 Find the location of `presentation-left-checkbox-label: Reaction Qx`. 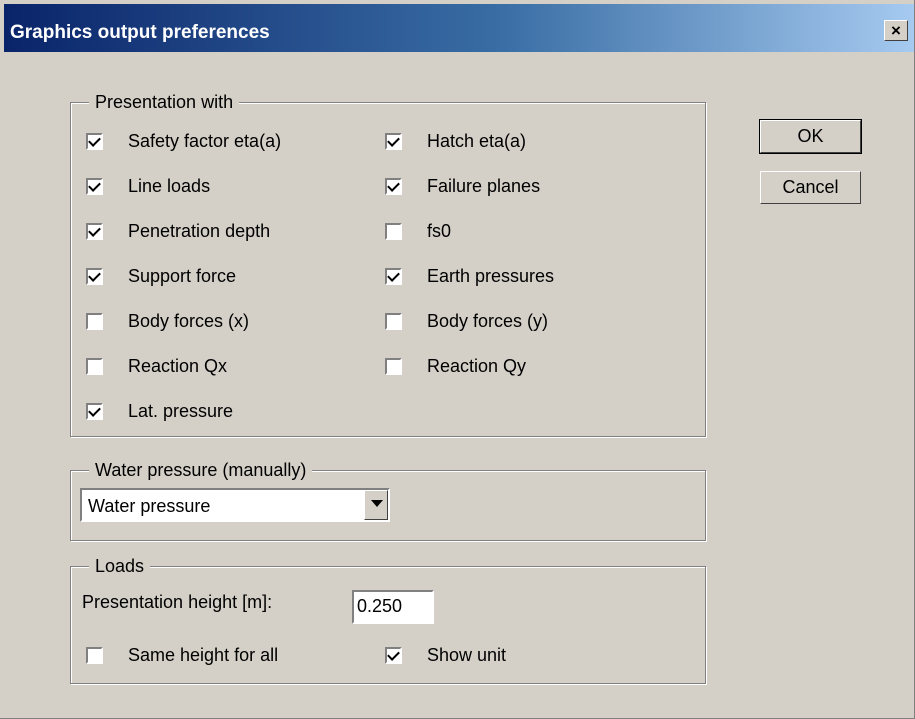

presentation-left-checkbox-label: Reaction Qx is located at coordinates (178, 366).